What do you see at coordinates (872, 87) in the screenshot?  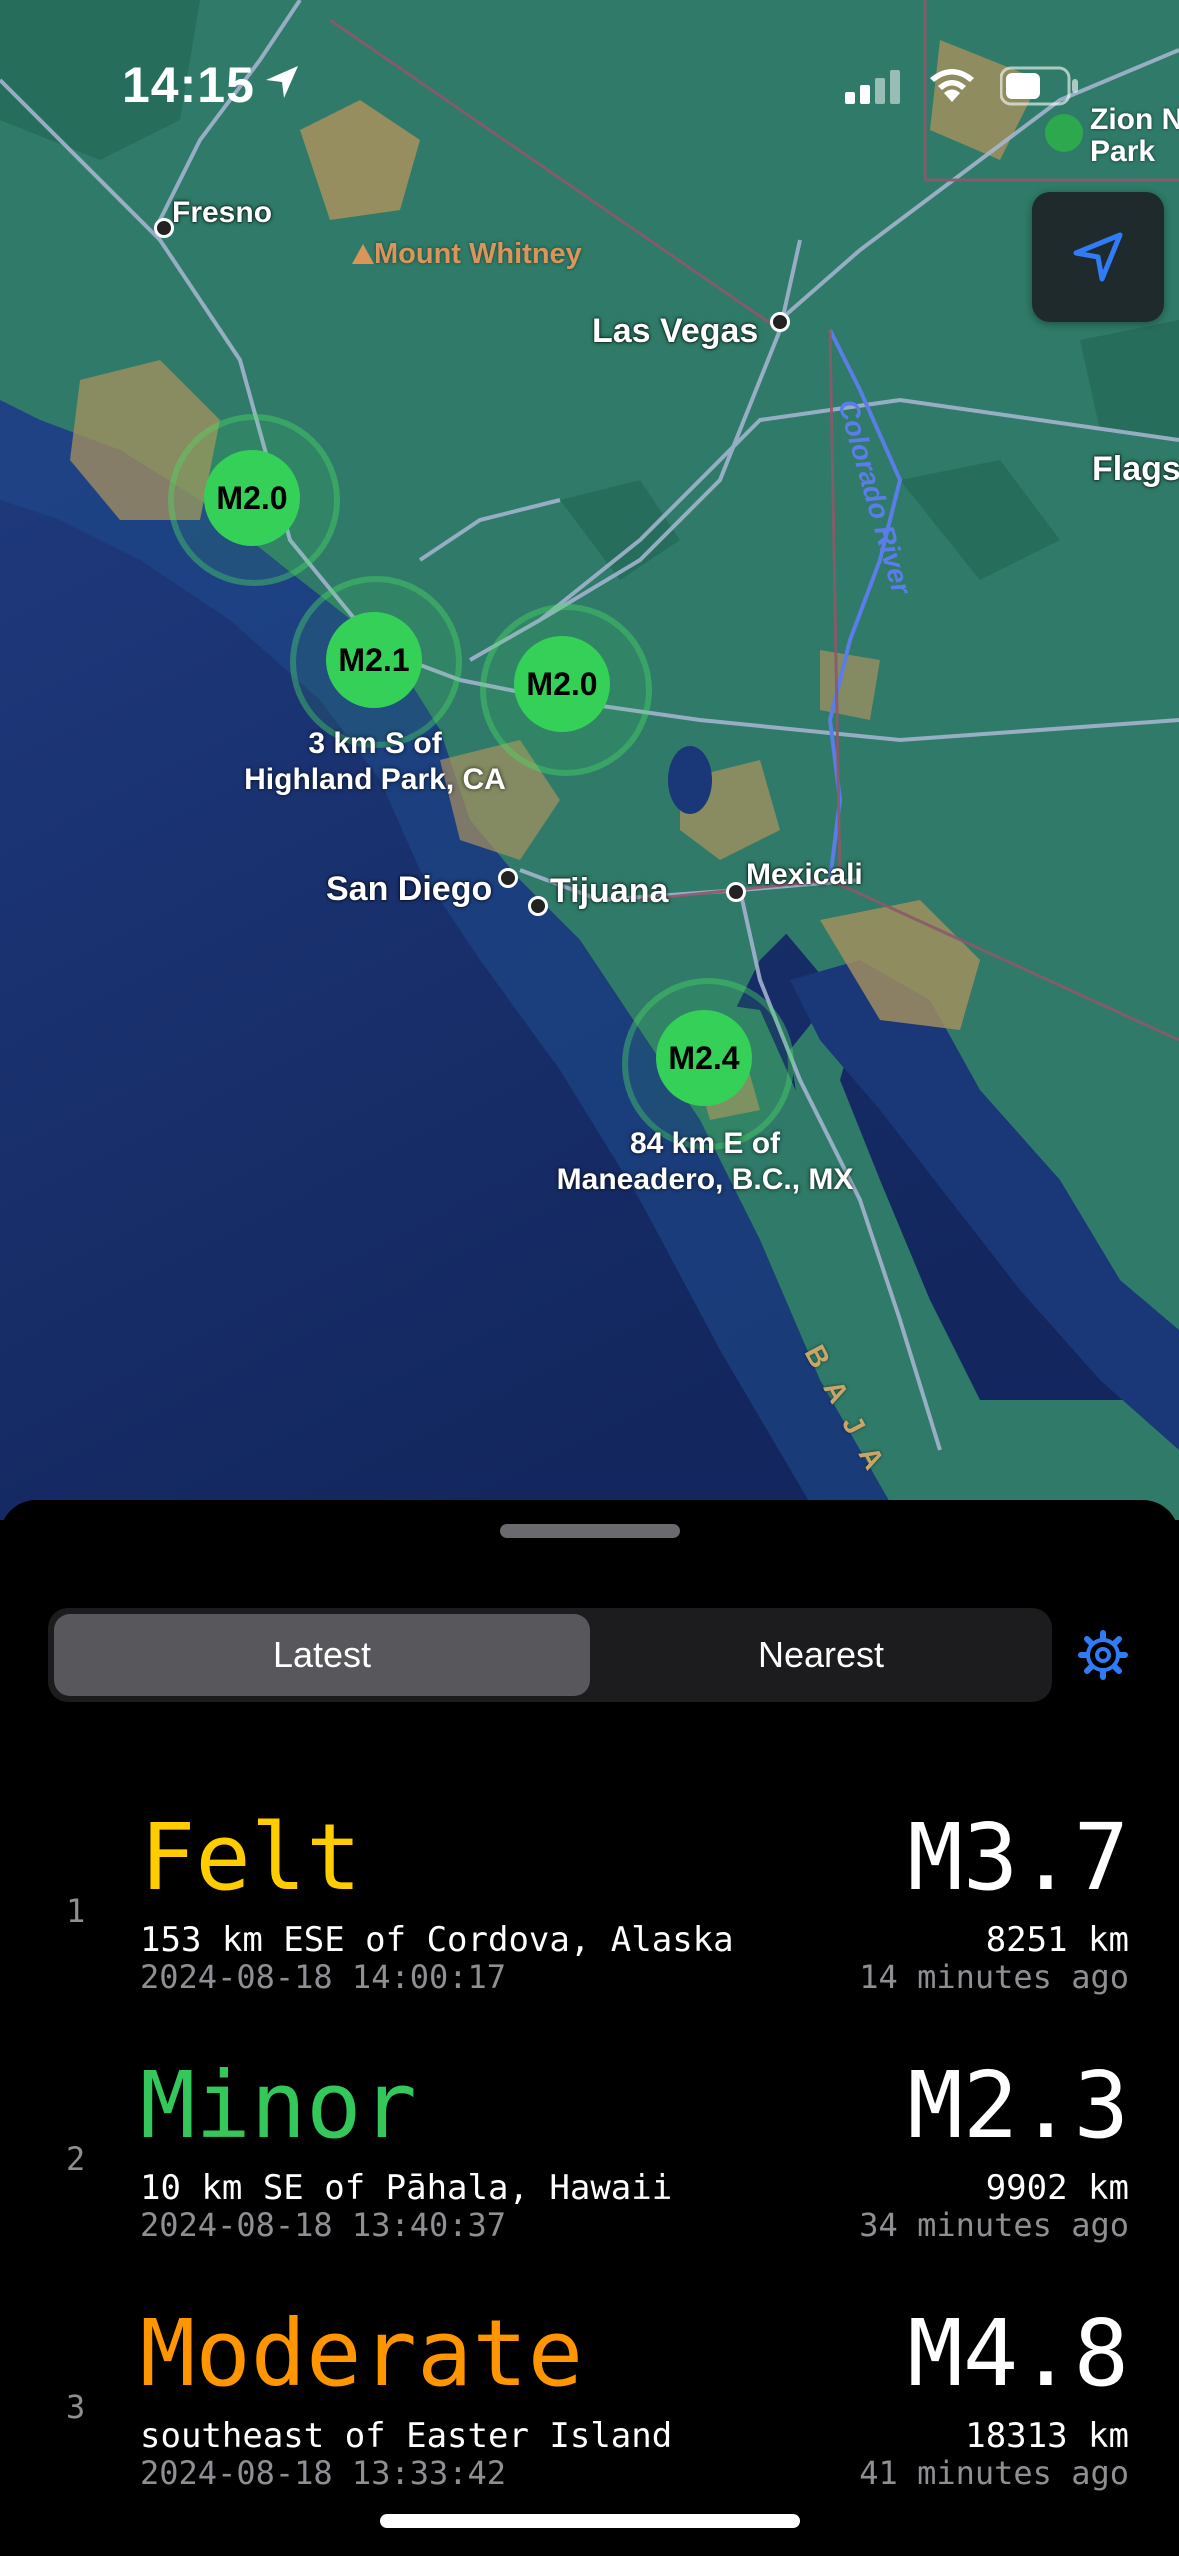 I see `cellular-signal-icon` at bounding box center [872, 87].